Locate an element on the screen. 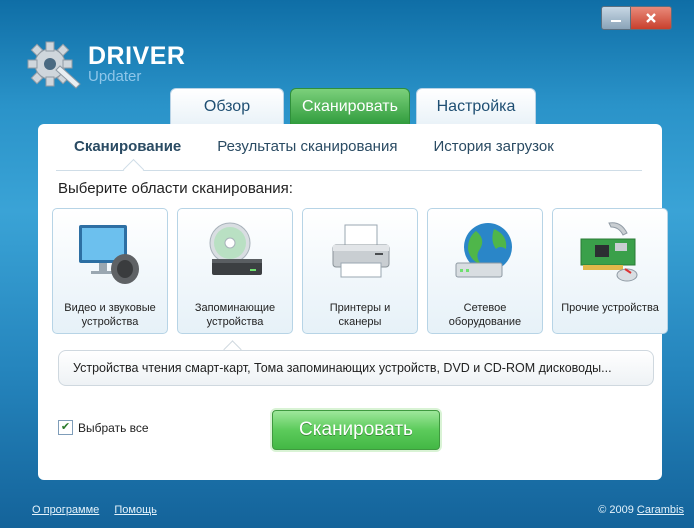  tab-scan: Сканировать is located at coordinates (350, 106).